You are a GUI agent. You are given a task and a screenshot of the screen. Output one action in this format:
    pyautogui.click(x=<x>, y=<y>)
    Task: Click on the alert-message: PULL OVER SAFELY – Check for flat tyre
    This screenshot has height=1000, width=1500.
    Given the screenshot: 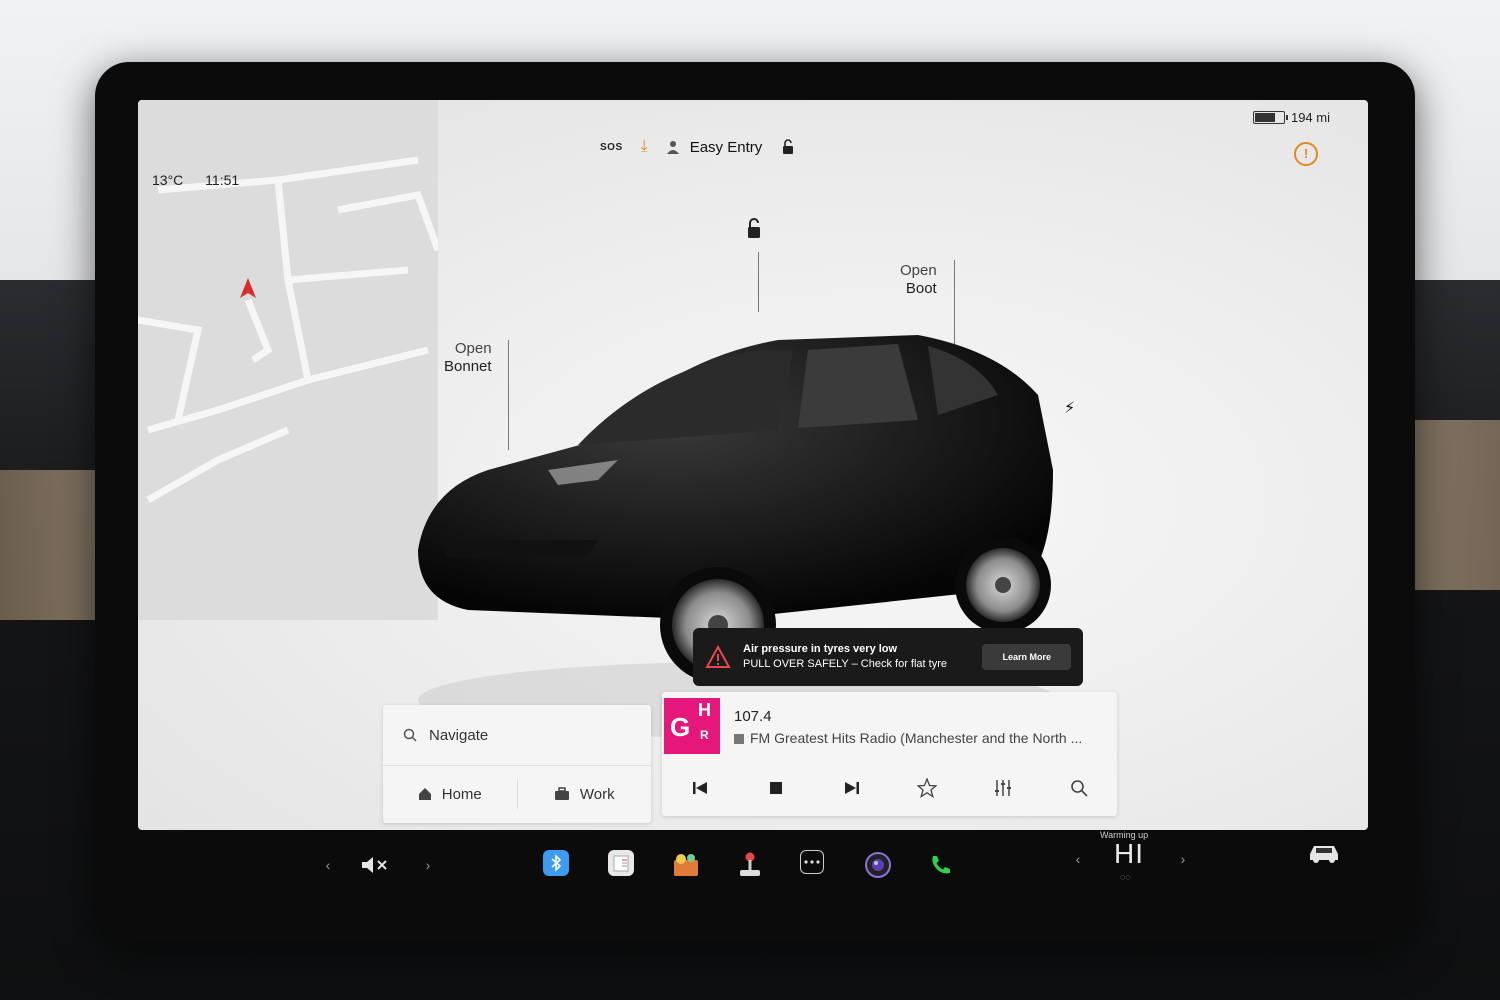 What is the action you would take?
    pyautogui.click(x=845, y=664)
    